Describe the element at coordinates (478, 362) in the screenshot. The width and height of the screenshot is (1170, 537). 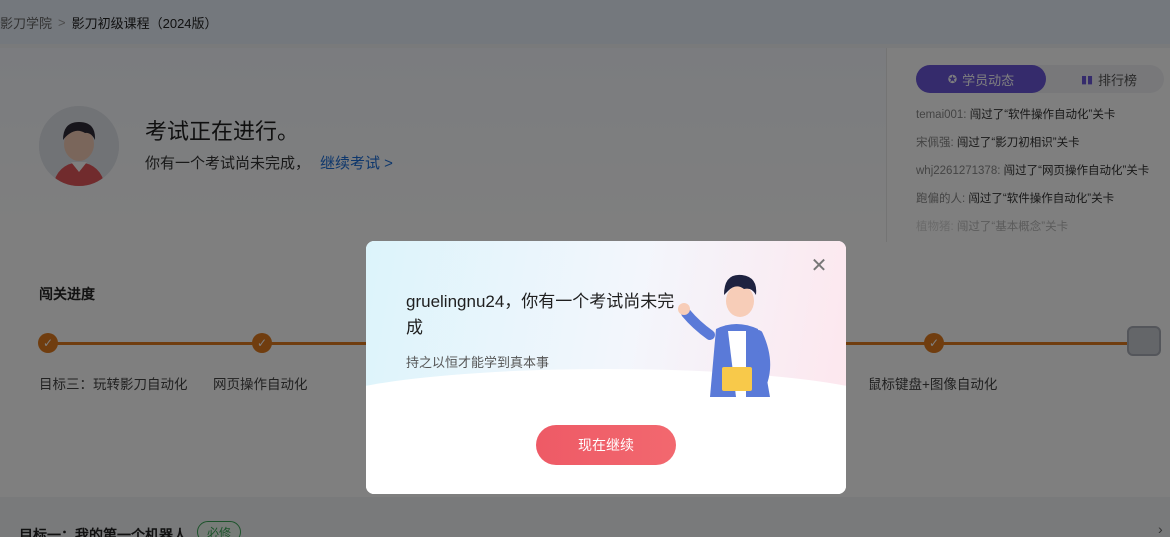
I see `dialog-subtitle: 持之以恒才能学到真本事` at that location.